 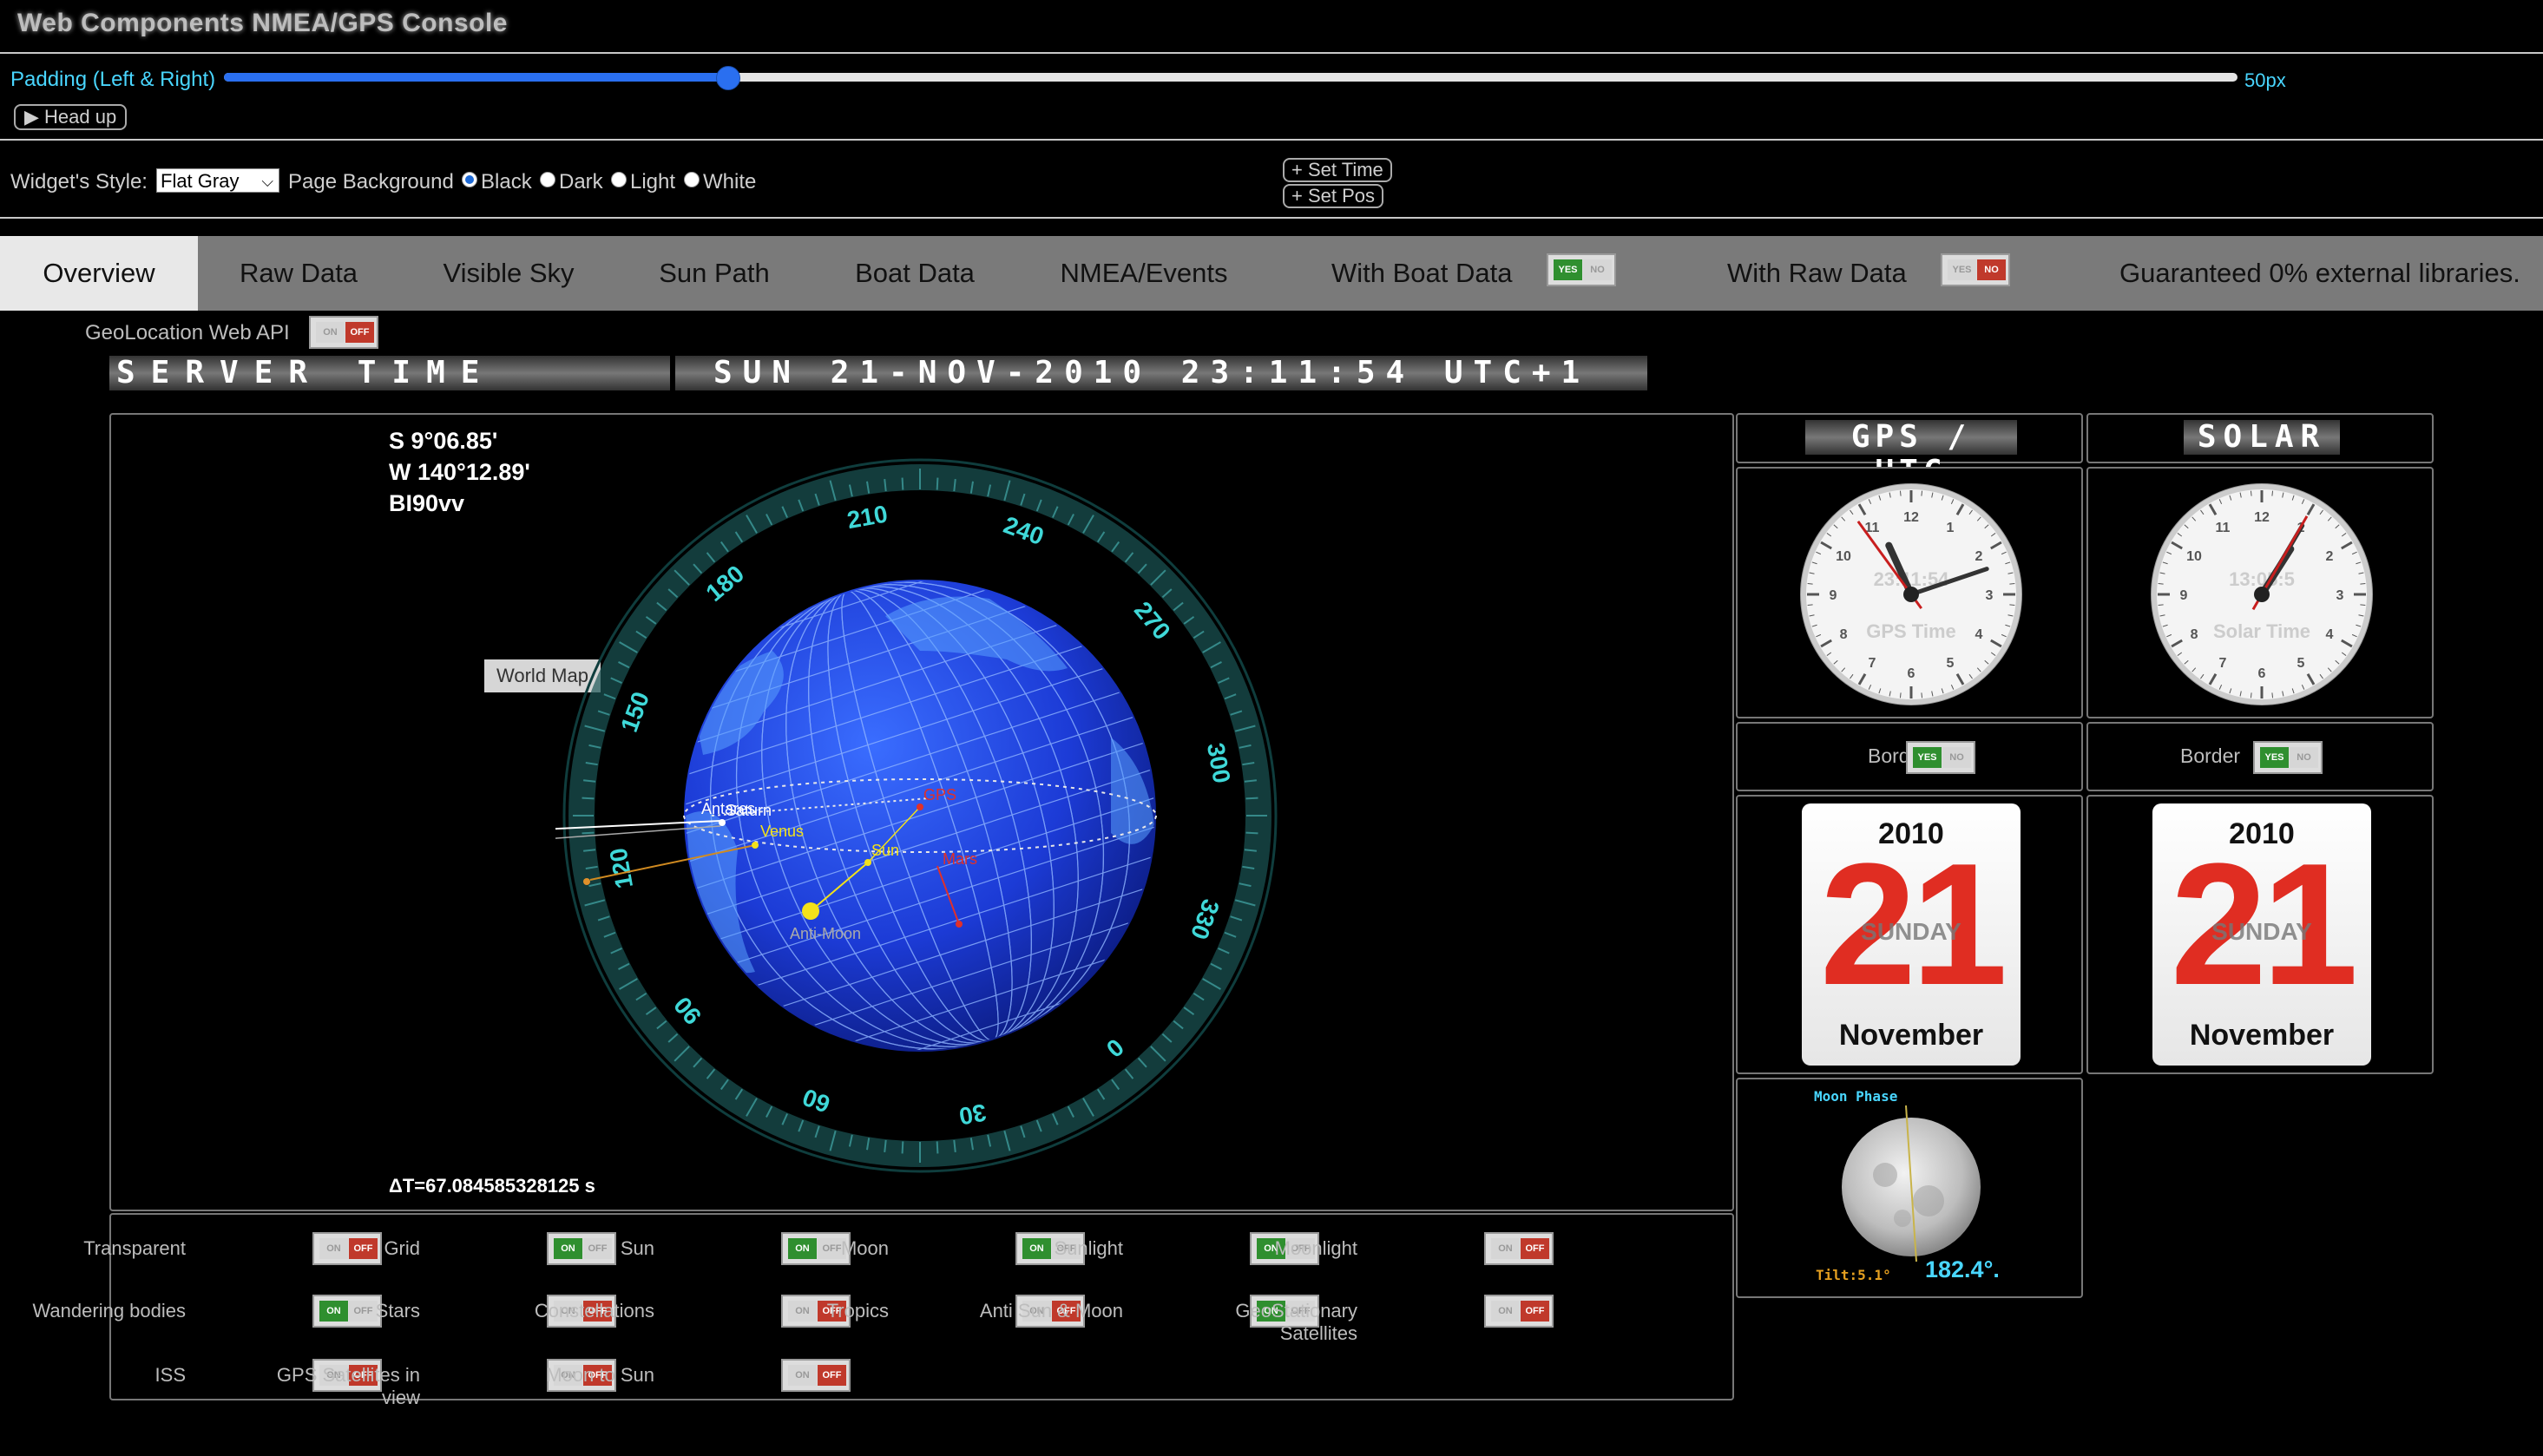 I want to click on option-label: Transparent, so click(x=134, y=1248).